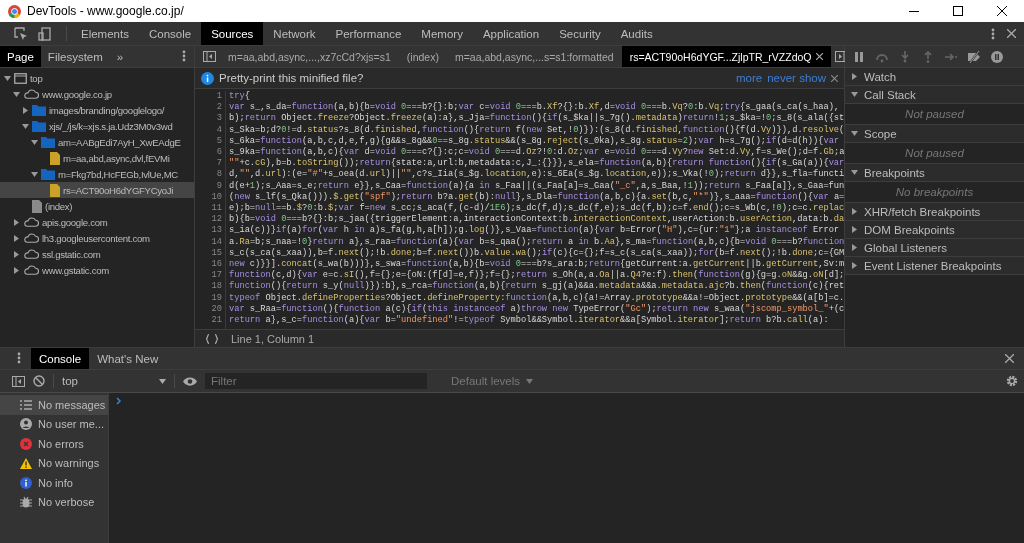  What do you see at coordinates (120, 56) in the screenshot?
I see `more-tabs-button: »` at bounding box center [120, 56].